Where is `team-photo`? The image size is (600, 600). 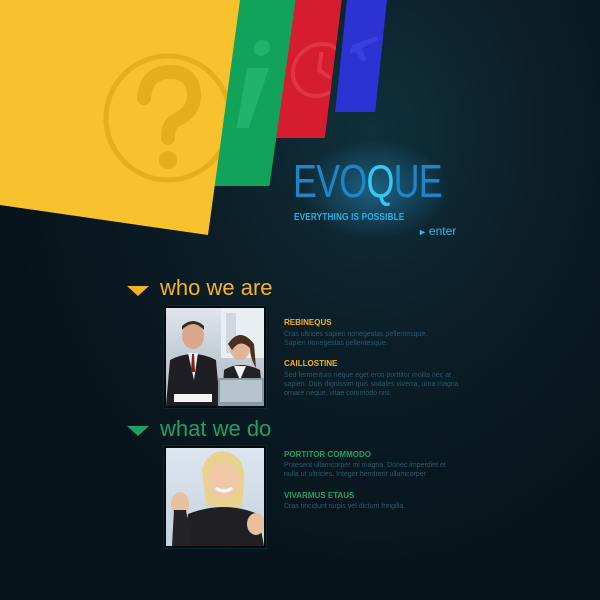 team-photo is located at coordinates (215, 357).